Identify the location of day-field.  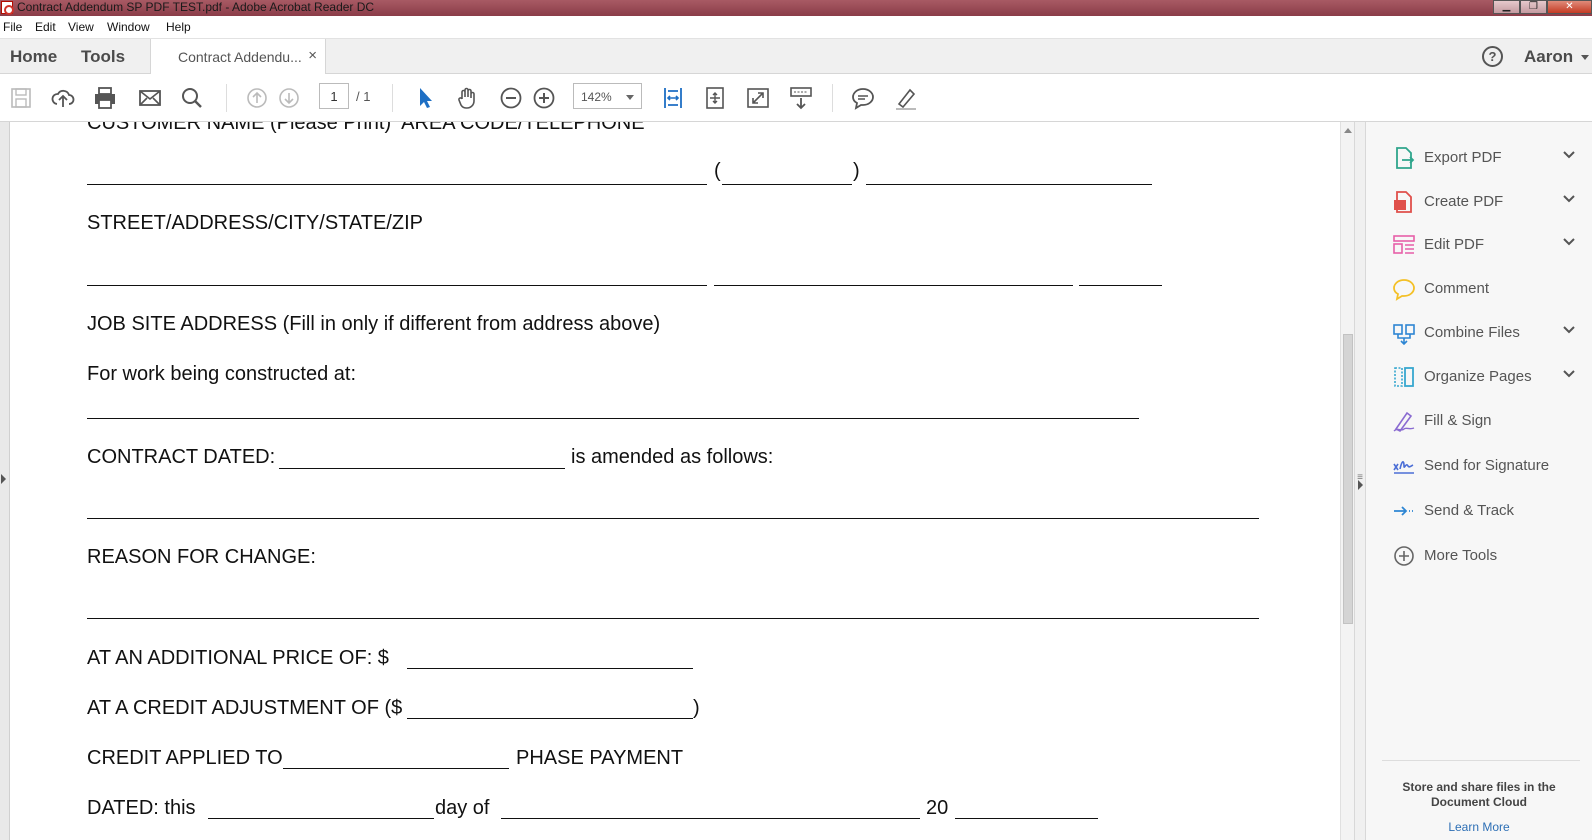
(321, 818).